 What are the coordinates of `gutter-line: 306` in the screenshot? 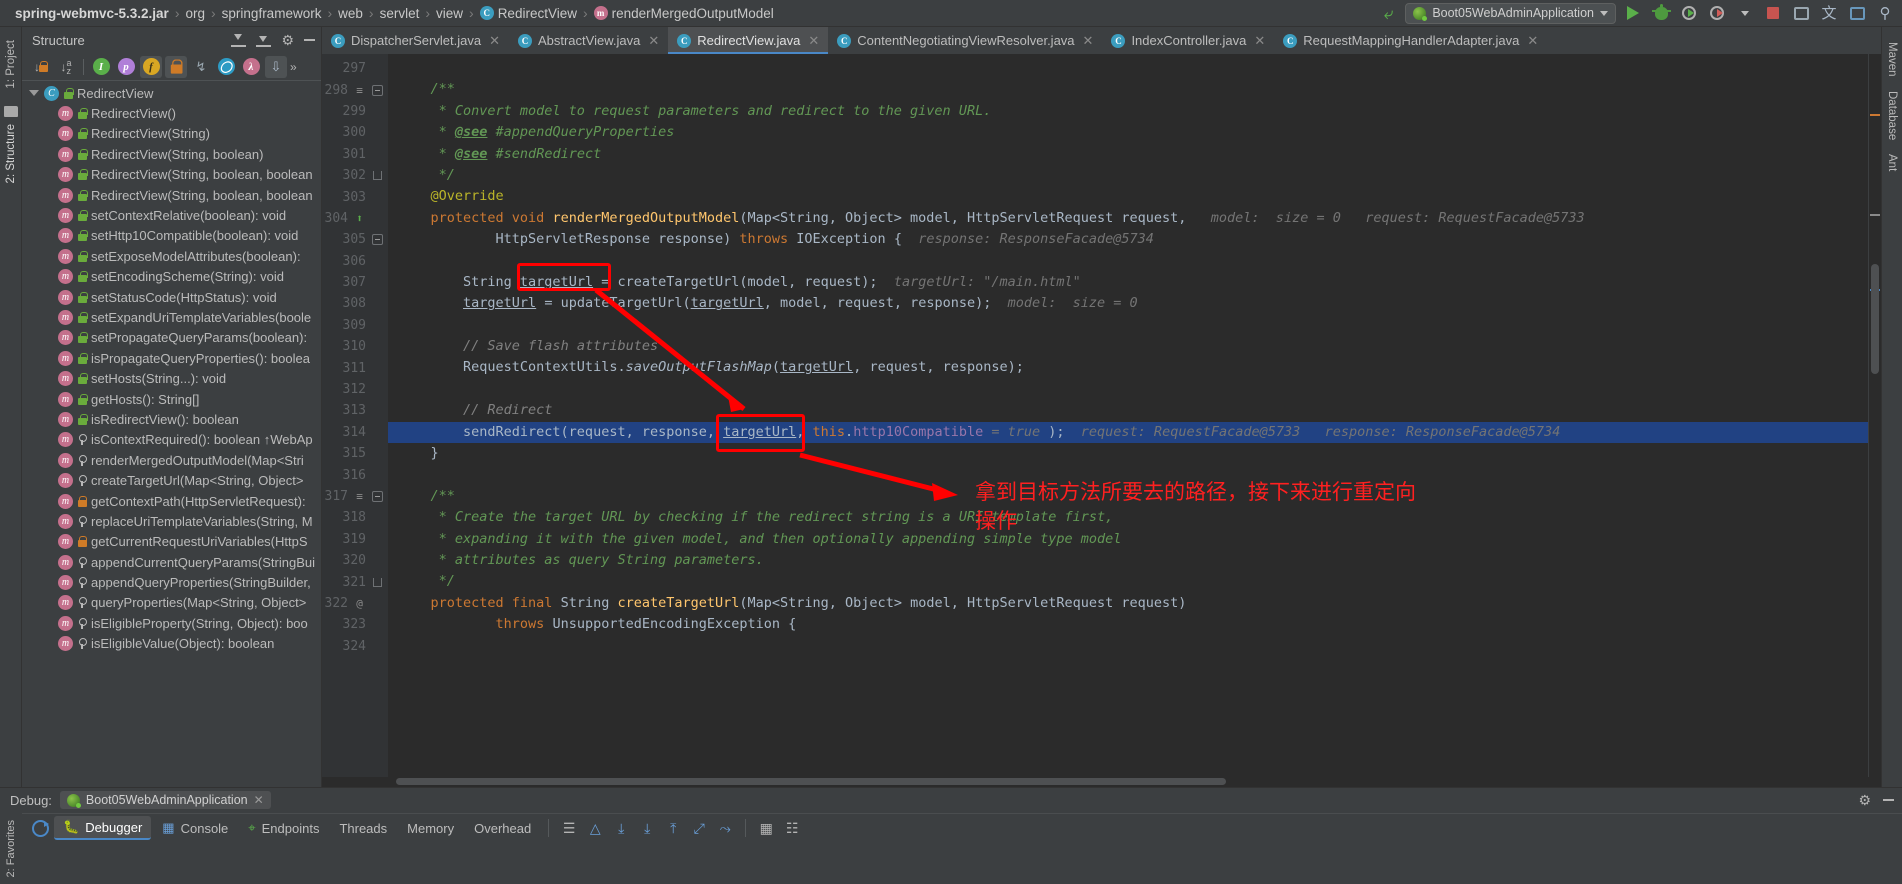 It's located at (355, 261).